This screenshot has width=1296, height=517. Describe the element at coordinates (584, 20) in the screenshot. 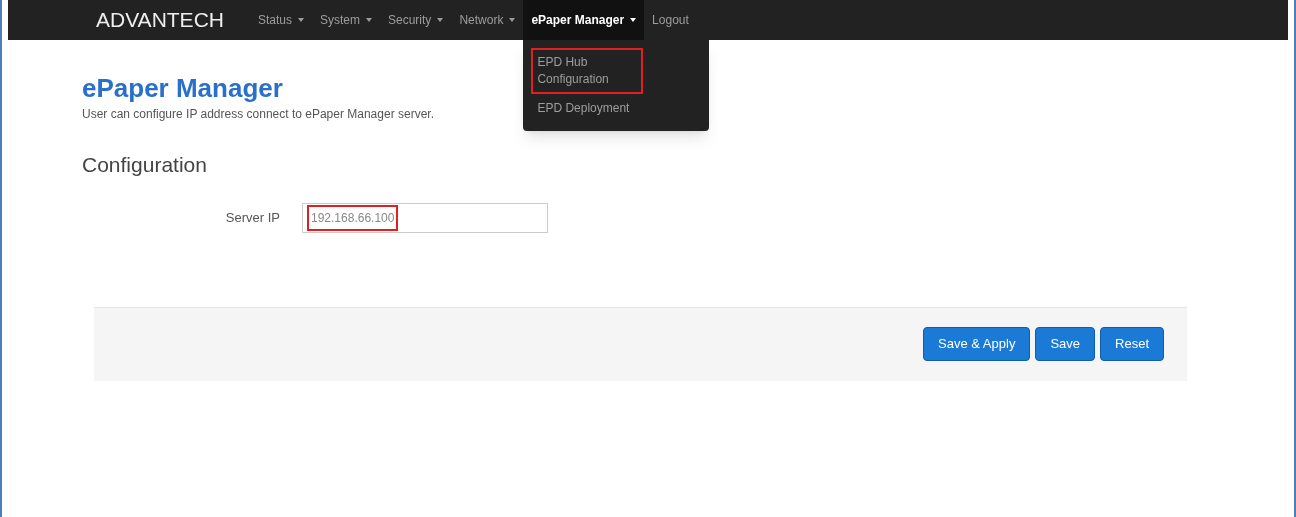

I see `nav-item: ePaper Manager` at that location.